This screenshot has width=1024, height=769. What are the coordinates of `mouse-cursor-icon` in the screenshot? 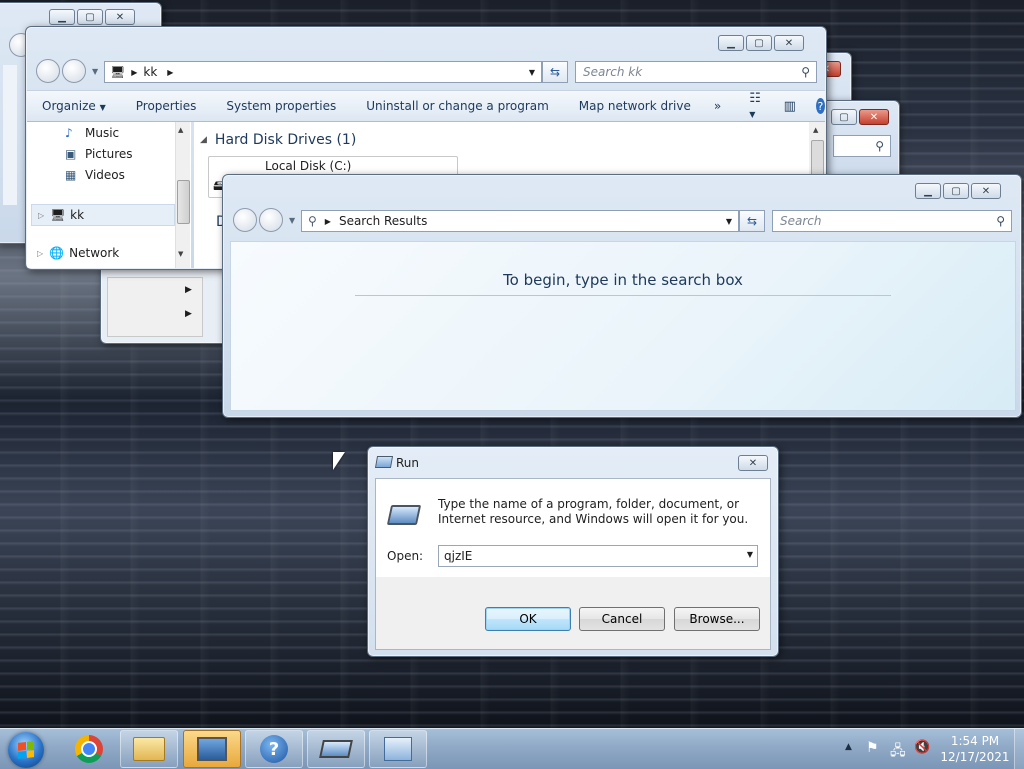 It's located at (339, 461).